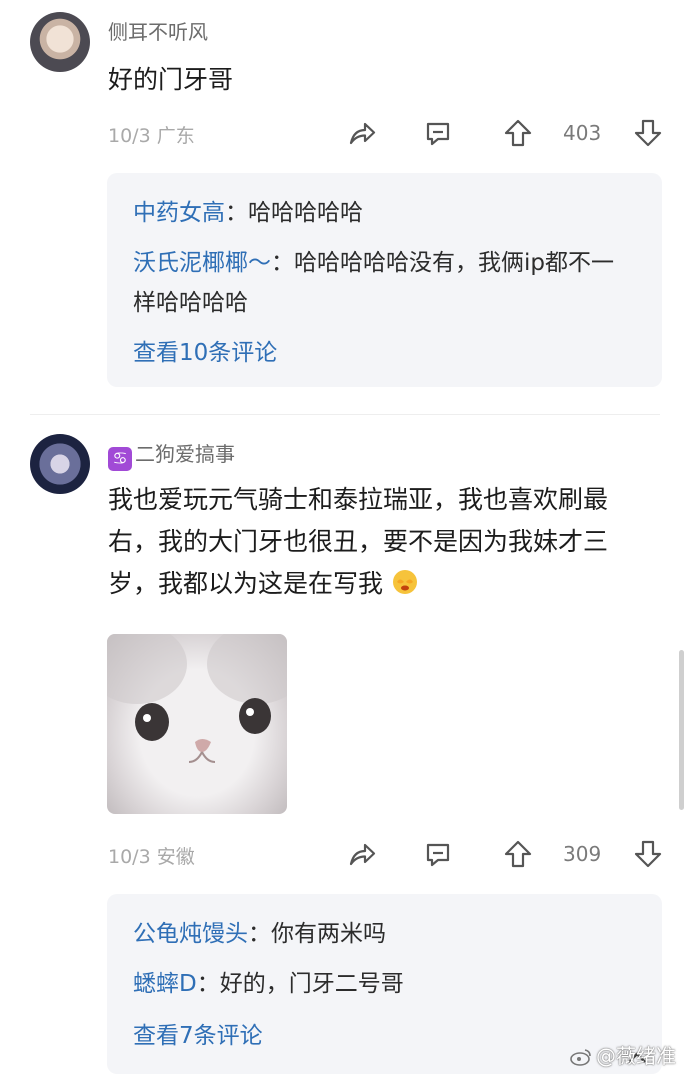 This screenshot has height=1077, width=690. Describe the element at coordinates (582, 854) in the screenshot. I see `upvote-count: 309` at that location.